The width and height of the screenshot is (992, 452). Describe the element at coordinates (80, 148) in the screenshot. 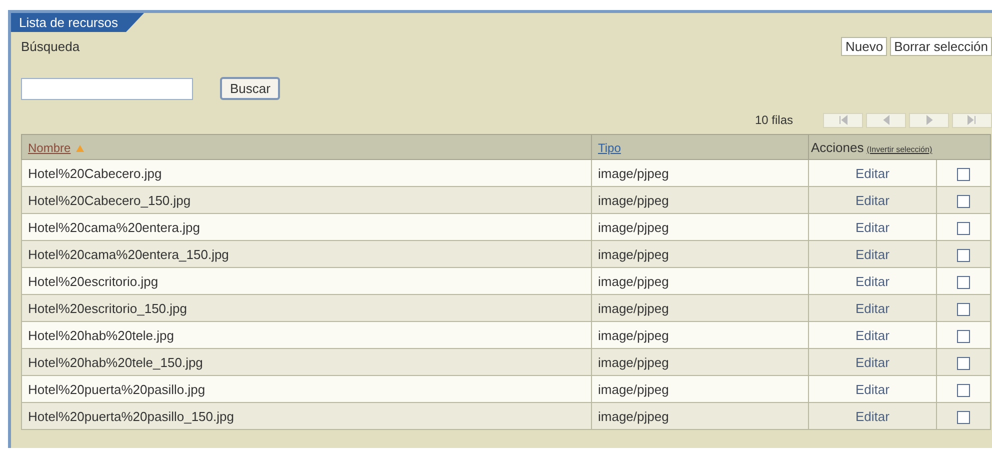

I see `sort-ascending-icon` at that location.